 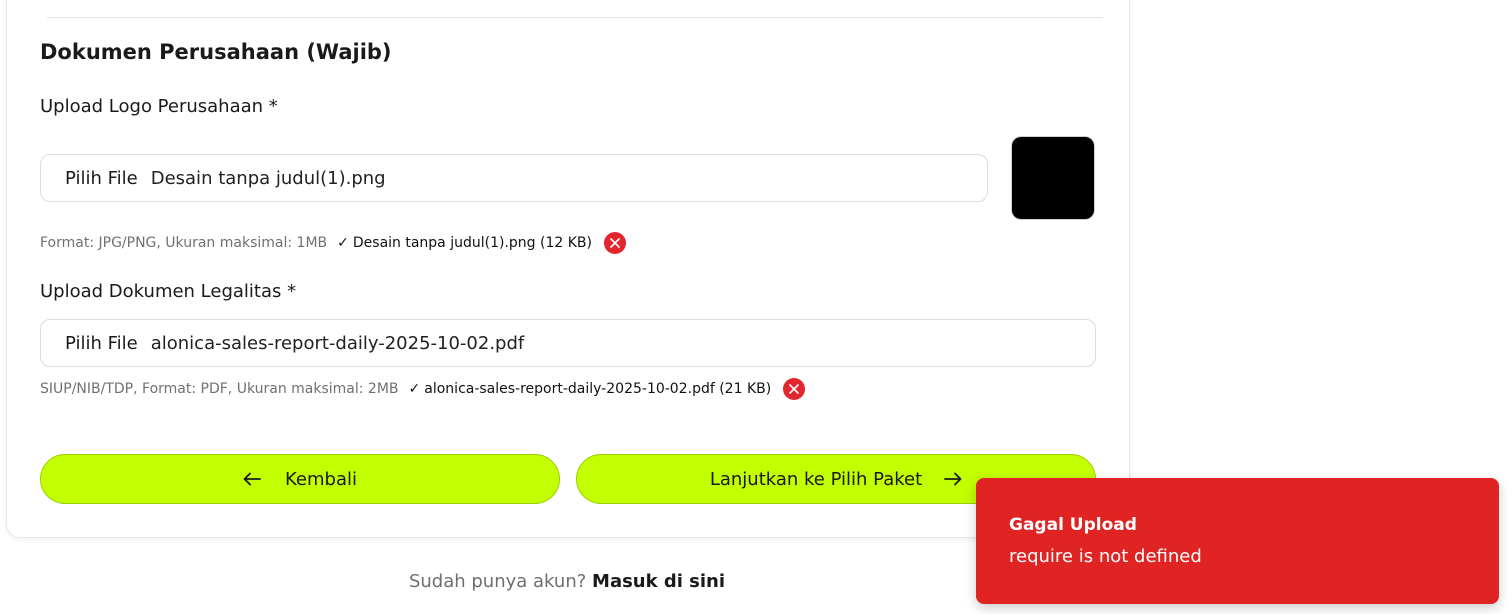 What do you see at coordinates (1237, 541) in the screenshot?
I see `error-toast: Gagal Upload require is not defined` at bounding box center [1237, 541].